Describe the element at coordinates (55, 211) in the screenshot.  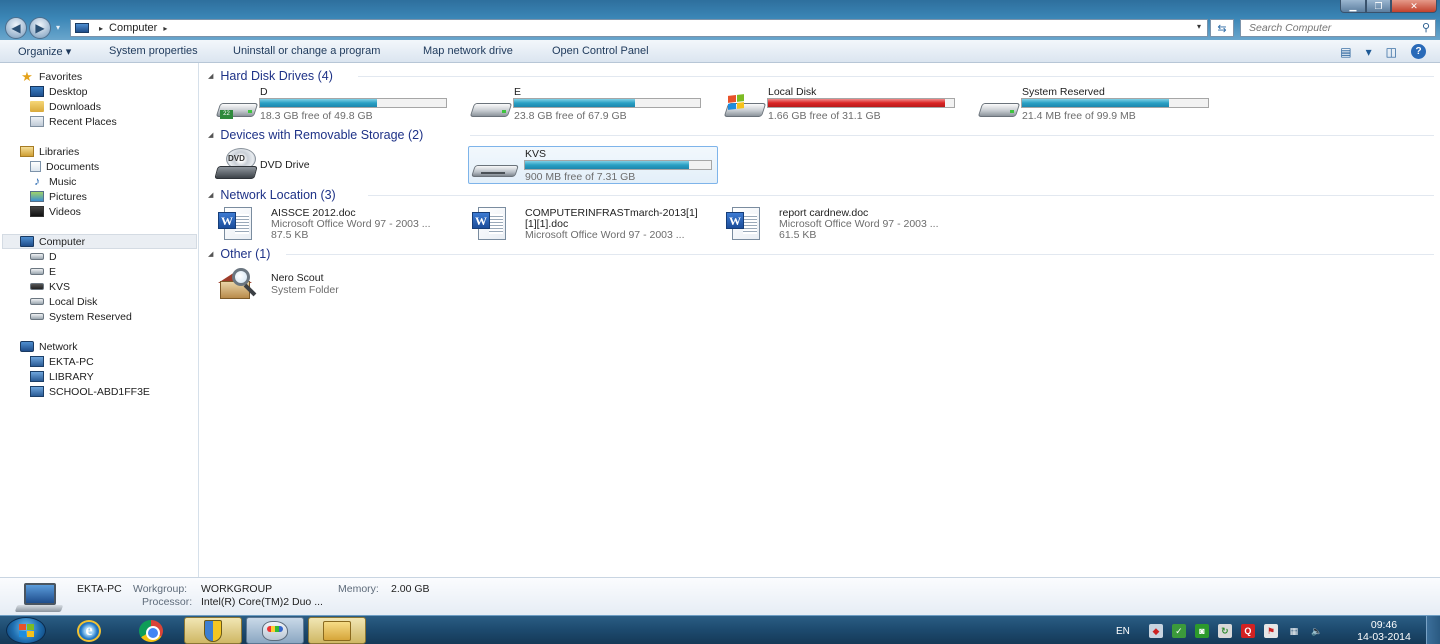
I see `nav-videos: Videos` at that location.